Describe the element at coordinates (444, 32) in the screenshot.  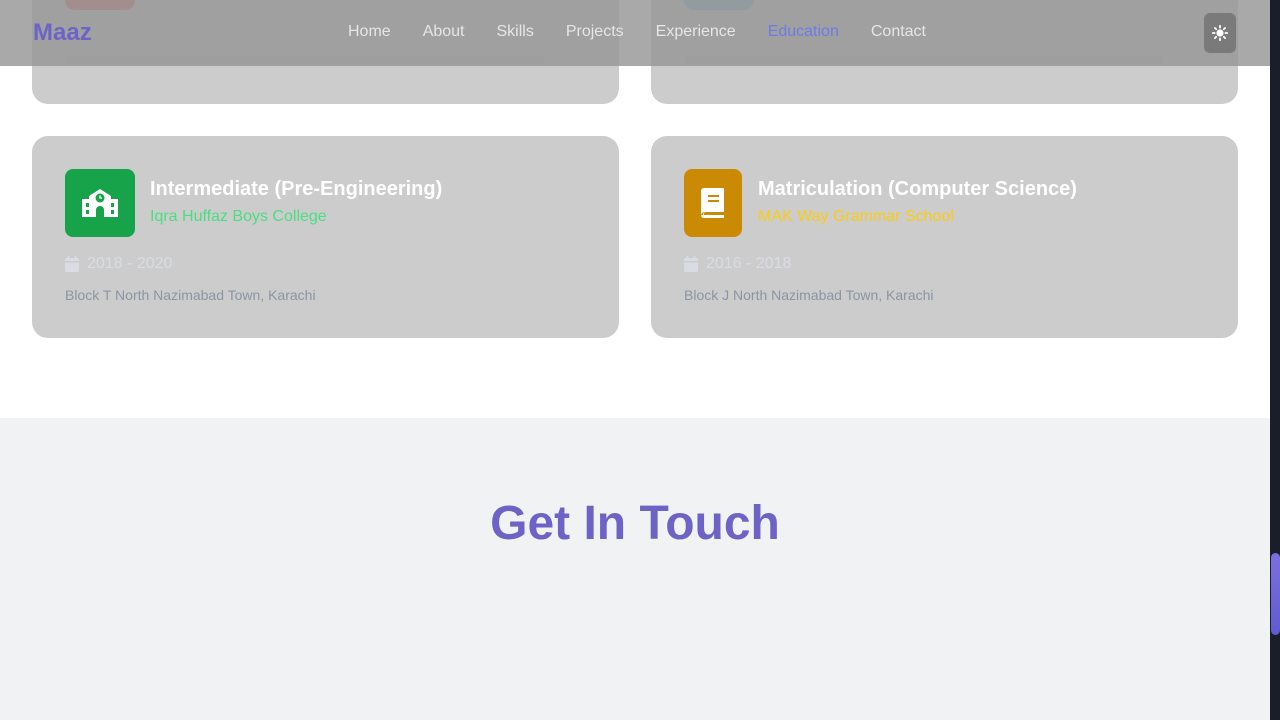
I see `nav-link-about: About` at that location.